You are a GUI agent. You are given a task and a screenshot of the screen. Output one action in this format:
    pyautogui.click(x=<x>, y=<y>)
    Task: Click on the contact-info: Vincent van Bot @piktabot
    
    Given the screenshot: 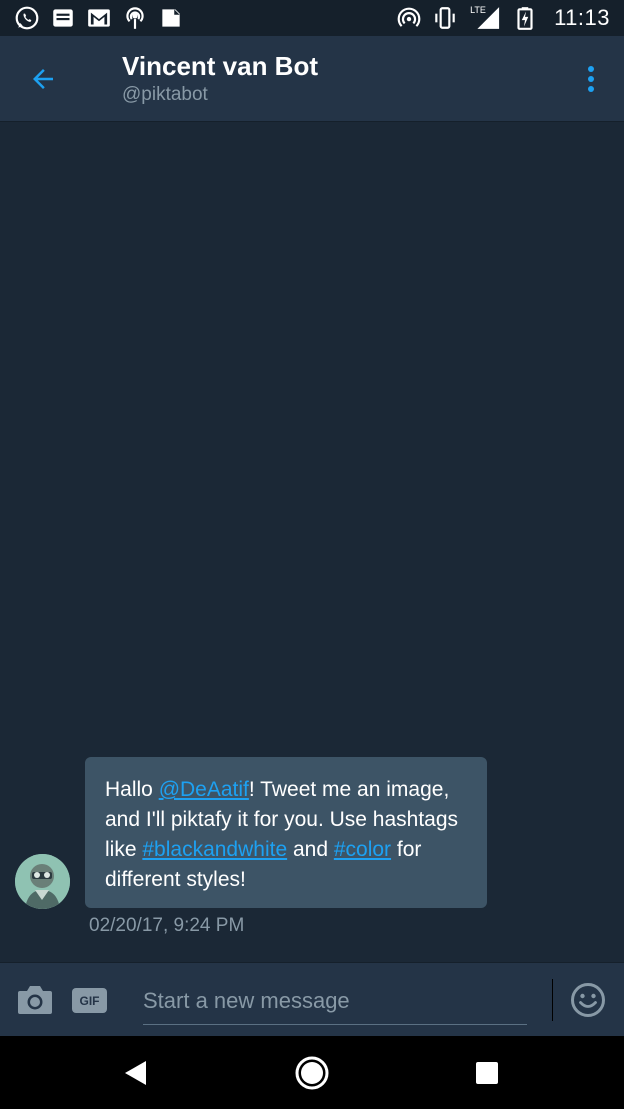 What is the action you would take?
    pyautogui.click(x=220, y=78)
    